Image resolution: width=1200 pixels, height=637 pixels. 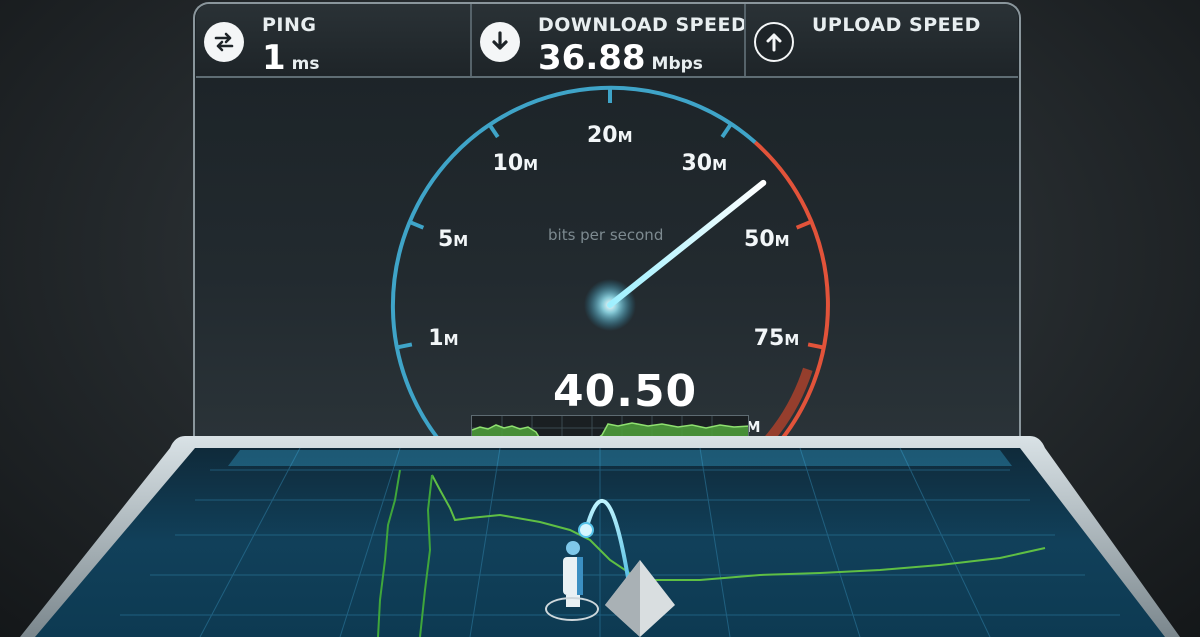 What do you see at coordinates (882, 40) in the screenshot?
I see `upload-stat: UPLOAD SPEED` at bounding box center [882, 40].